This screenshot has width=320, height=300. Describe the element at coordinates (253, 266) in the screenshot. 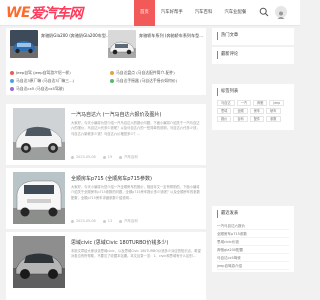

I see `recent-post-link: jeep自驾游介绍` at that location.